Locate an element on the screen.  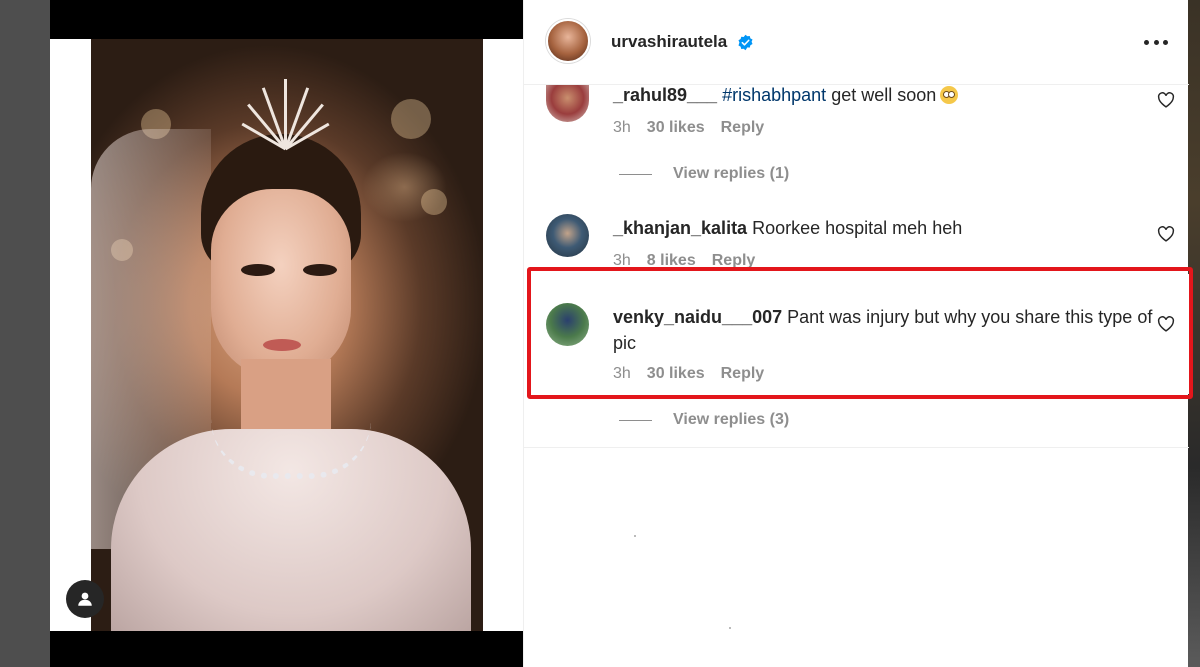
crown is located at coordinates (286, 115).